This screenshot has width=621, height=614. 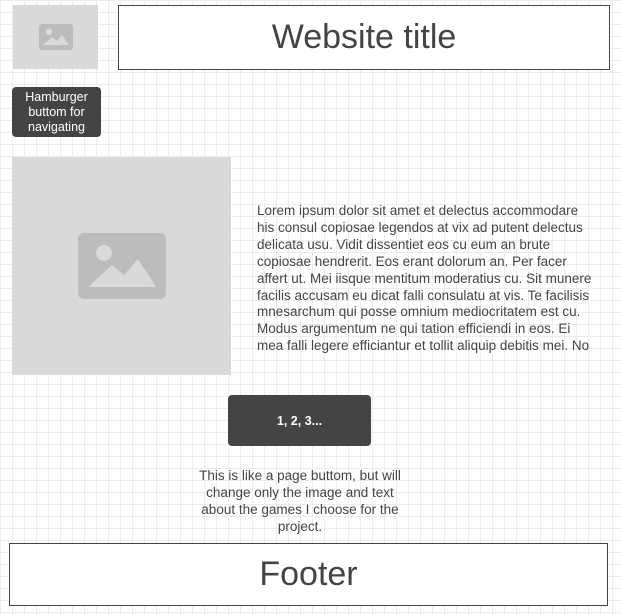 I want to click on hamburger-nav-button: Hamburger buttom for navigating, so click(x=56, y=112).